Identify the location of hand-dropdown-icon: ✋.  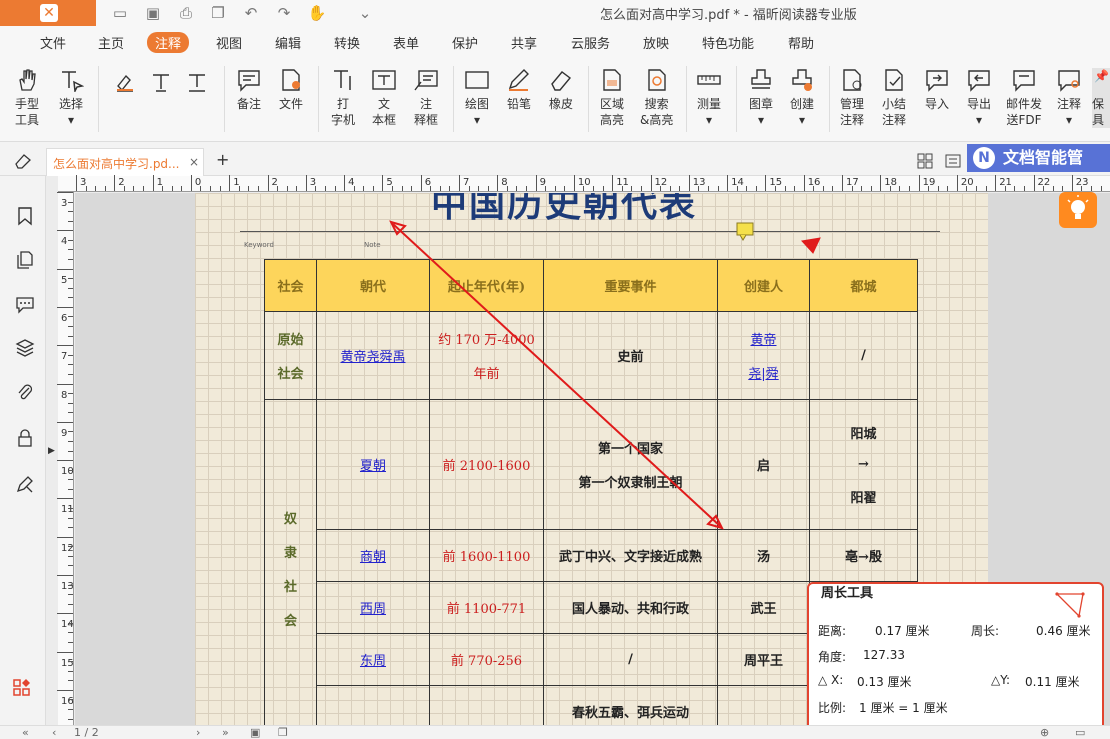
(317, 13).